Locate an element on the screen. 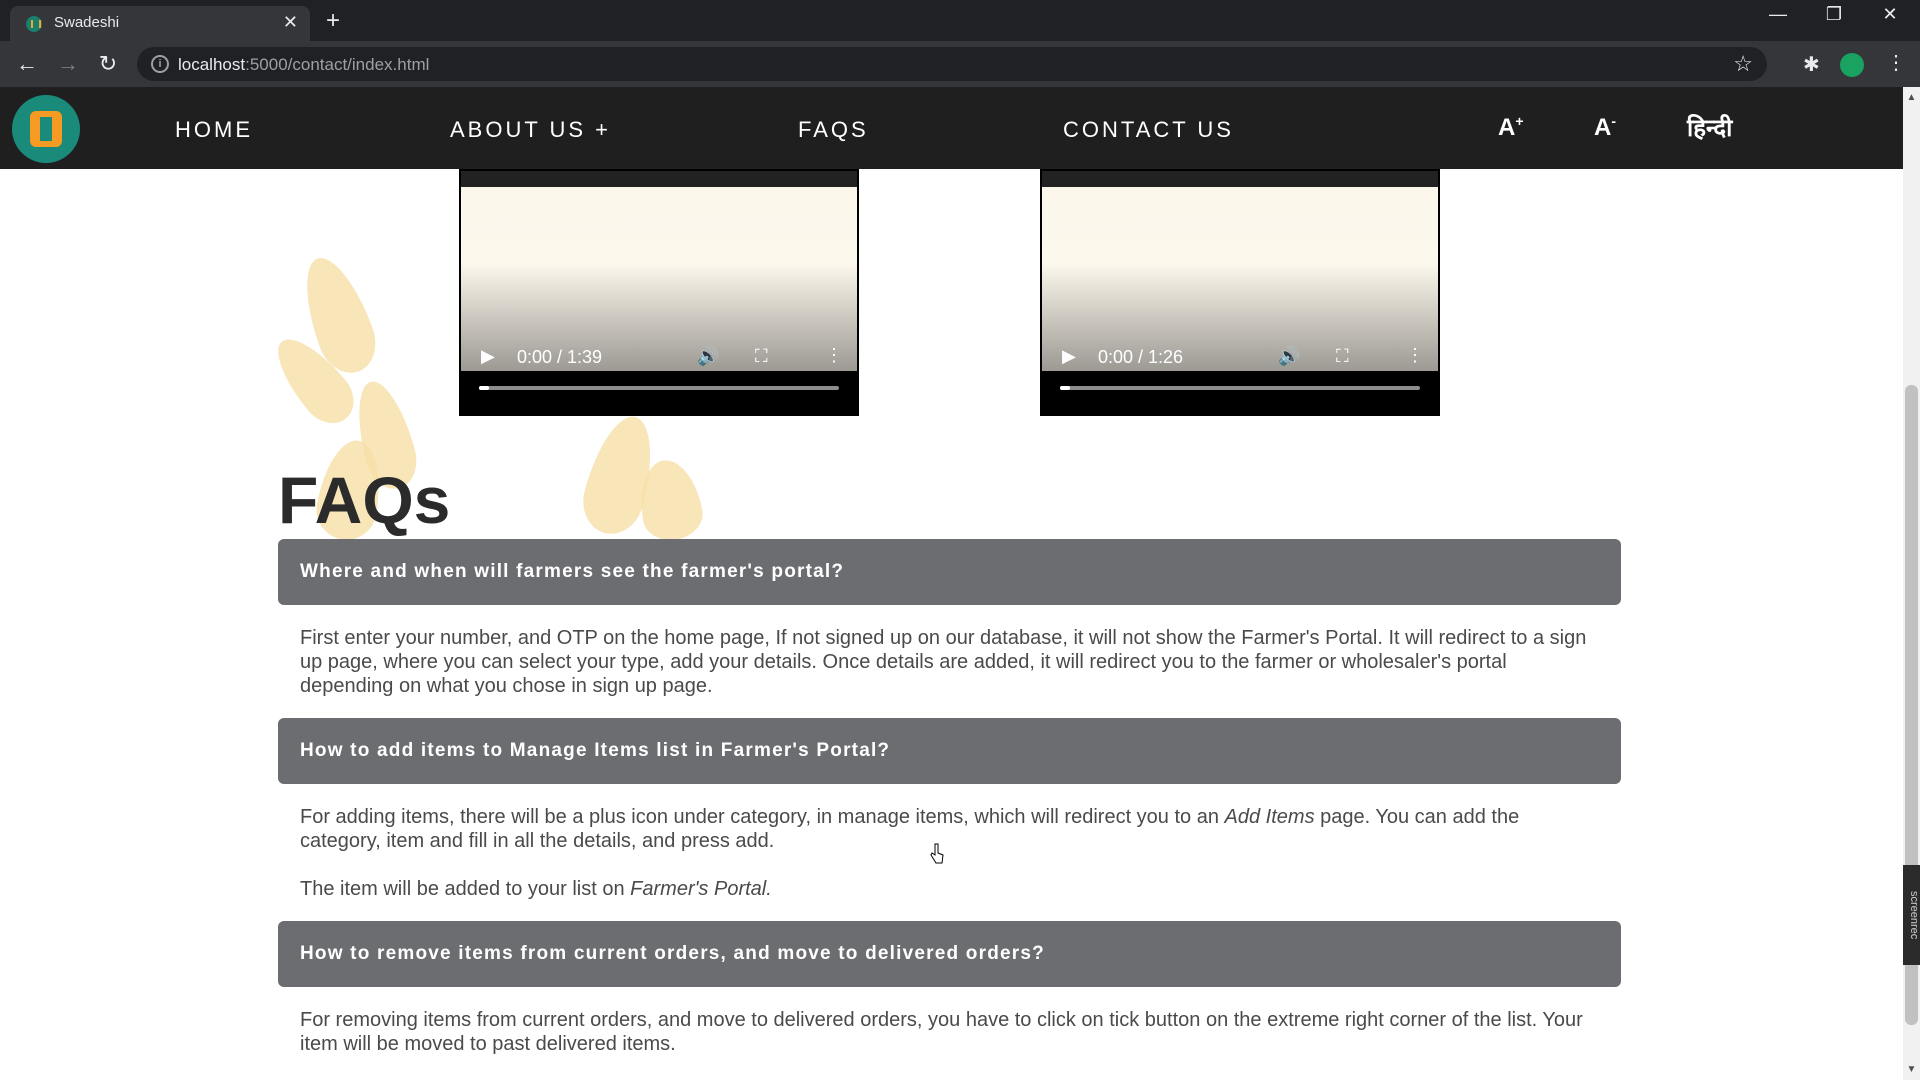 The height and width of the screenshot is (1080, 1920). minimize-icon: — is located at coordinates (1778, 14).